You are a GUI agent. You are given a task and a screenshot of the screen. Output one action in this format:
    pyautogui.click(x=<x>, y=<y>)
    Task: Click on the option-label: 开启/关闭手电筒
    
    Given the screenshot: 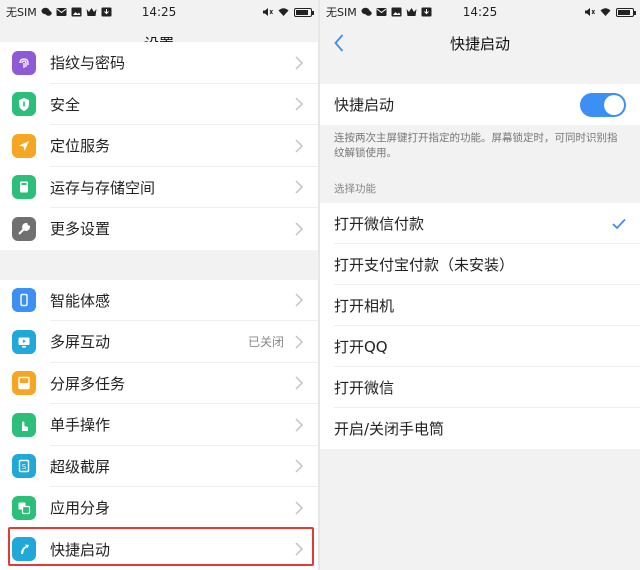 What is the action you would take?
    pyautogui.click(x=389, y=429)
    